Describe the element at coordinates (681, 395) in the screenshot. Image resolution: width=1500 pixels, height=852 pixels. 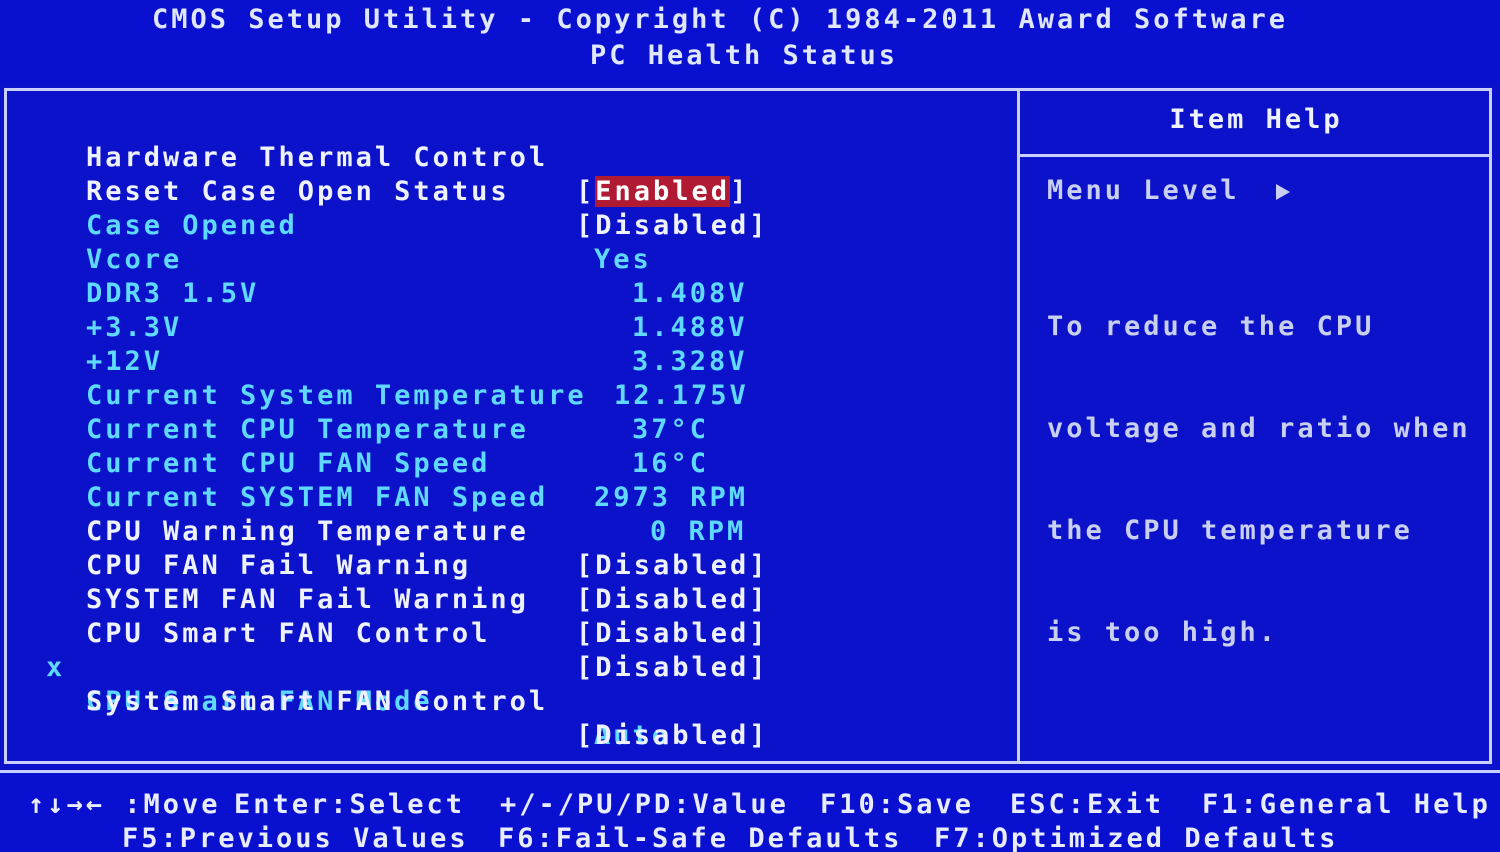
I see `item-value: 12.175V` at that location.